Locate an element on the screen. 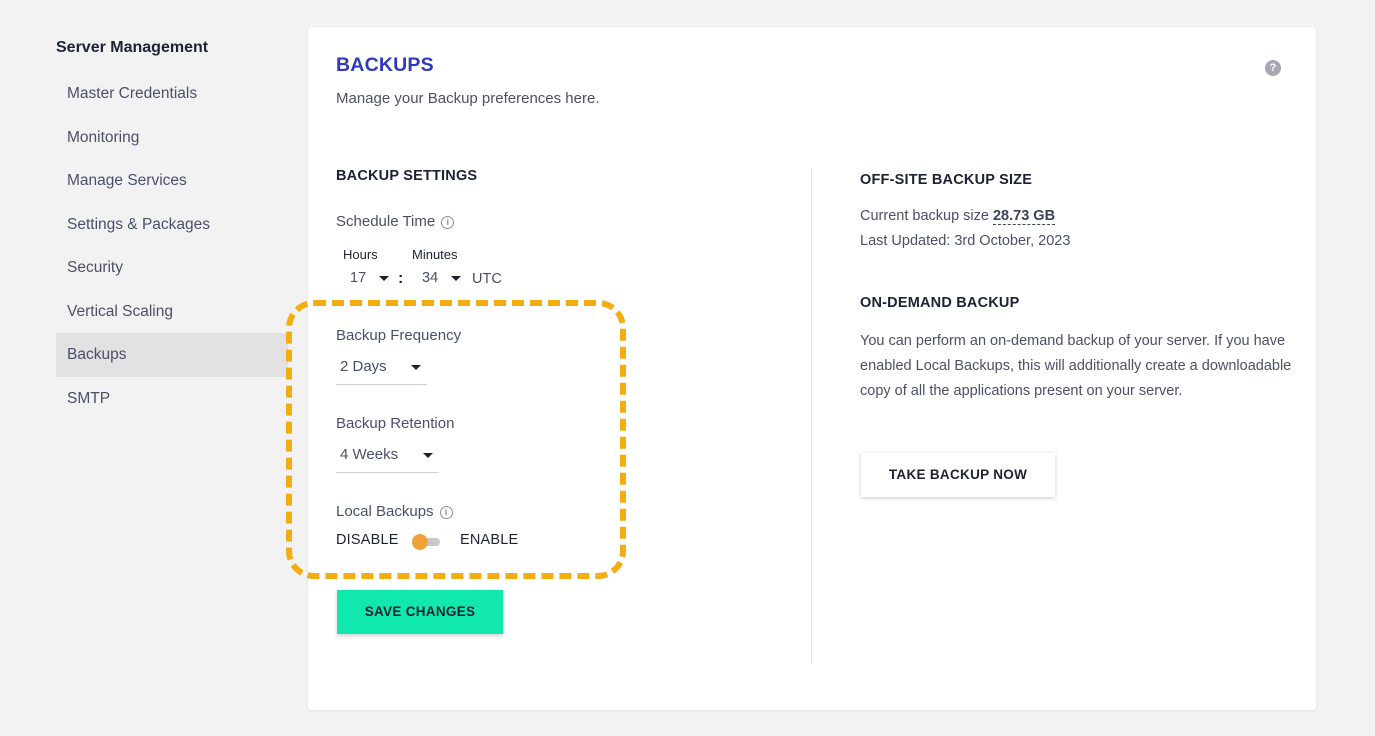  sidebar-item-backups: Backups is located at coordinates (172, 355).